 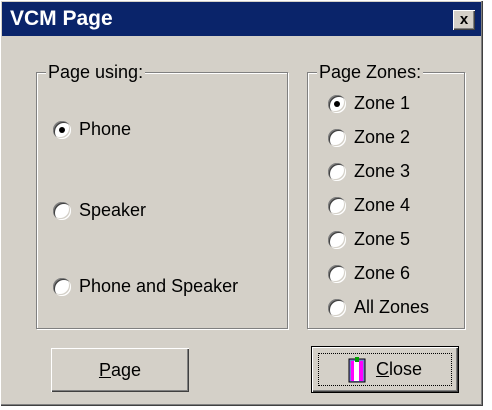 What do you see at coordinates (126, 369) in the screenshot?
I see `page-button-label-rest: age` at bounding box center [126, 369].